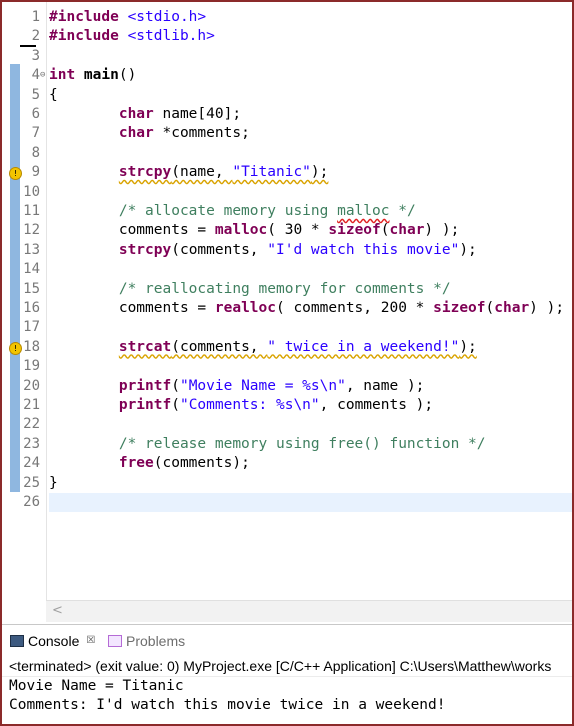 The width and height of the screenshot is (574, 726). What do you see at coordinates (201, 133) in the screenshot?
I see `code-token: *comments;` at bounding box center [201, 133].